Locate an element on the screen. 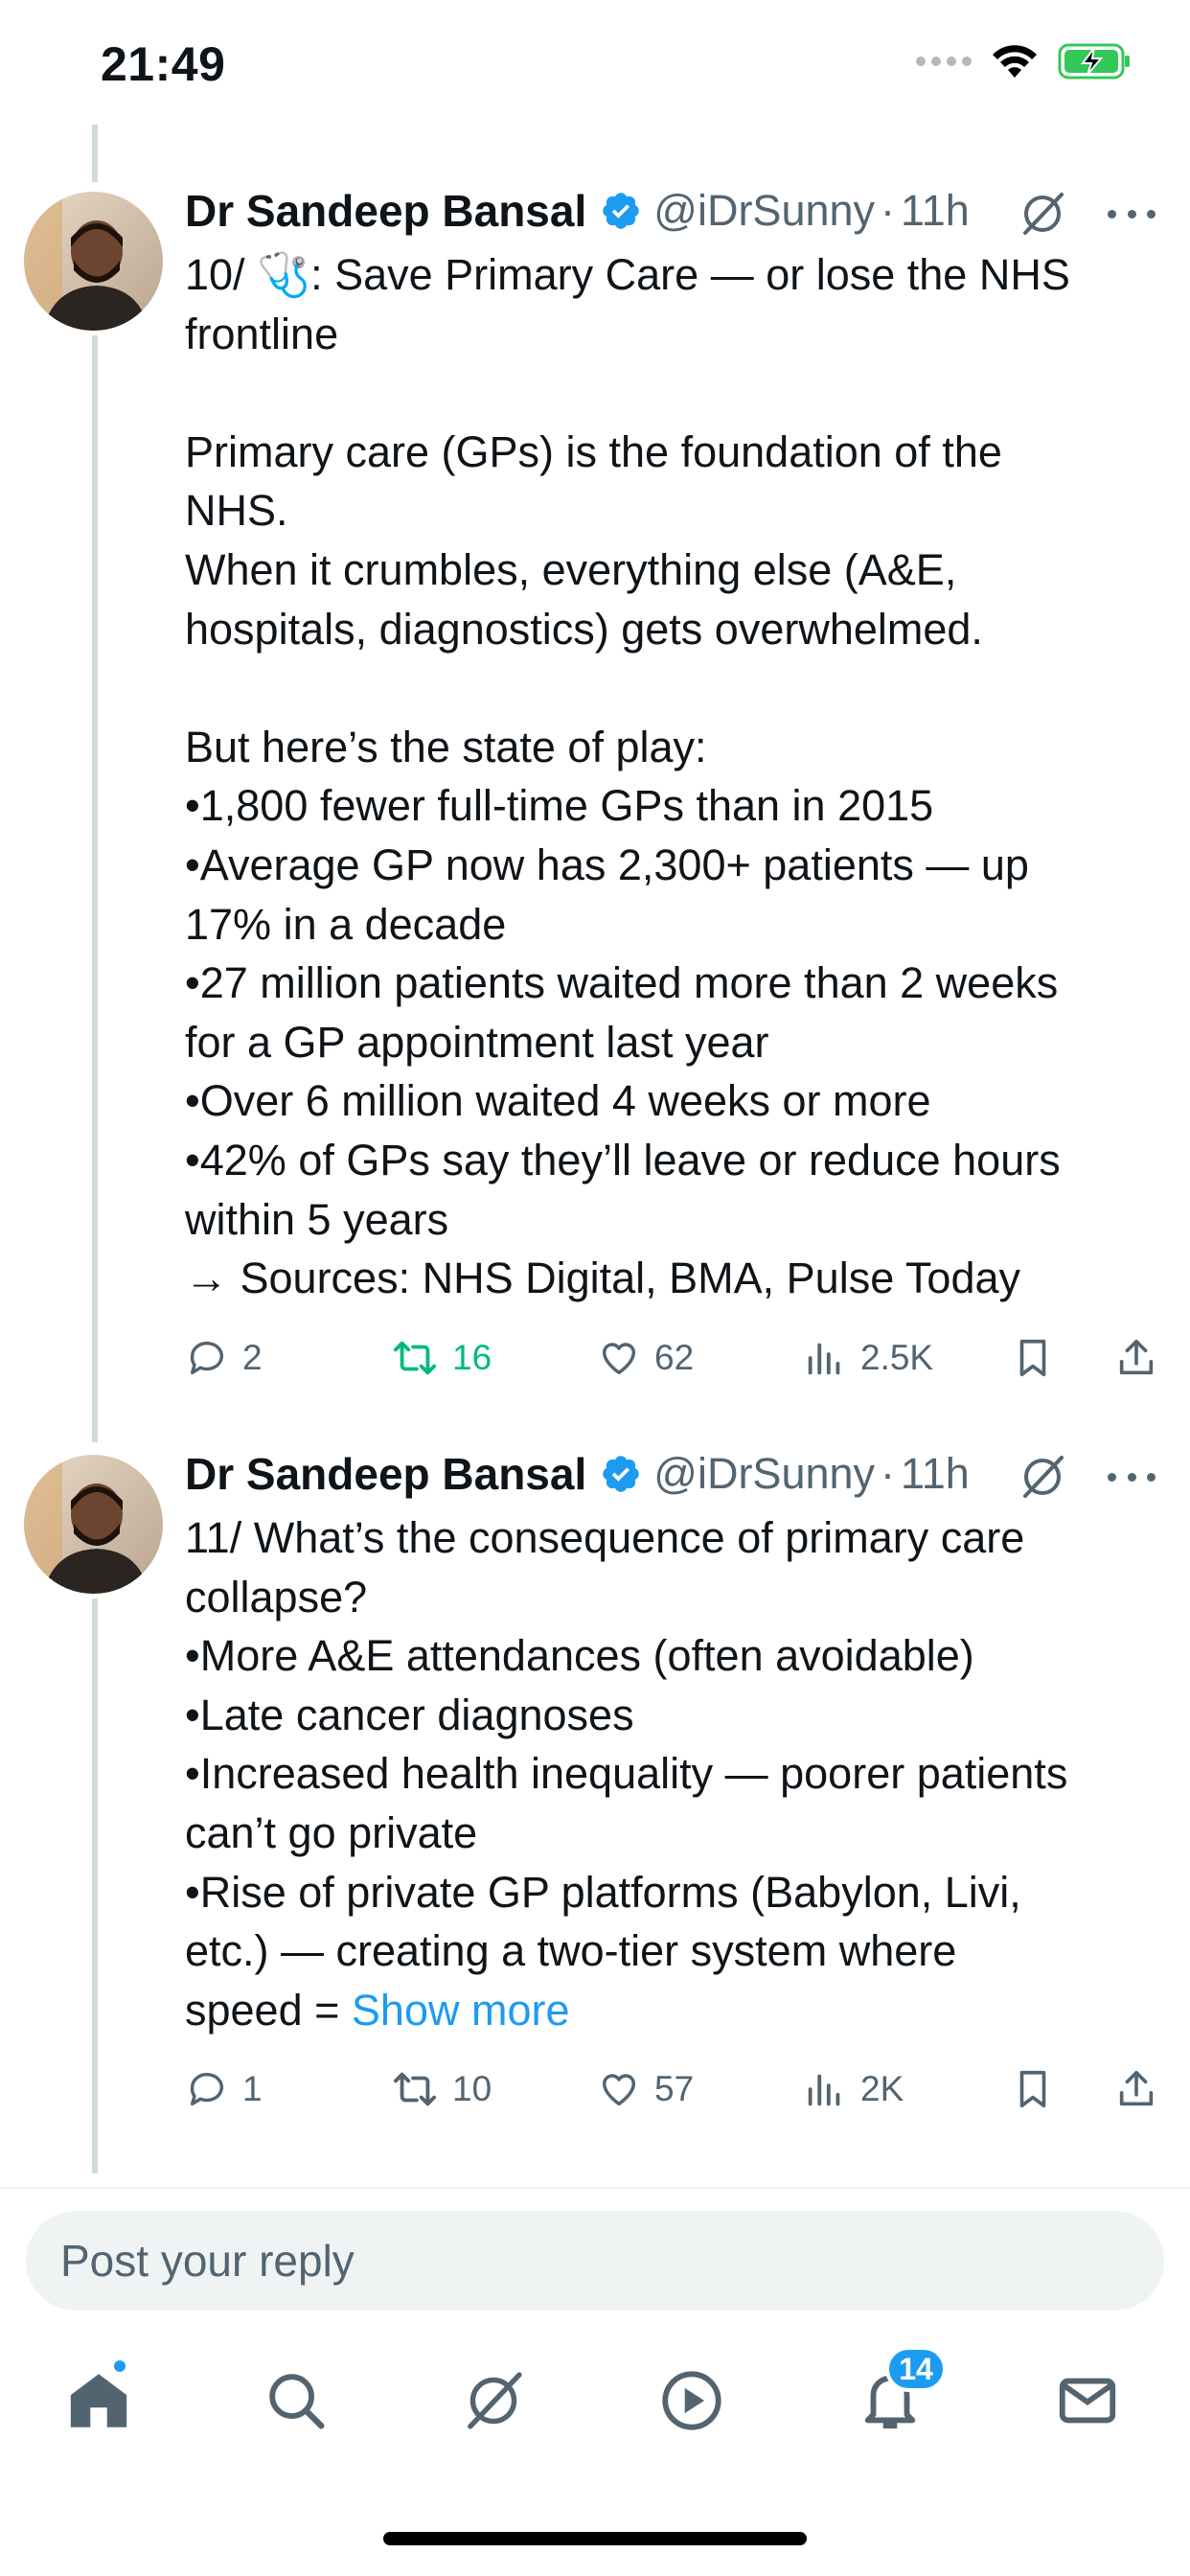 This screenshot has height=2576, width=1190. bottom-tab-bar: 14 is located at coordinates (595, 2405).